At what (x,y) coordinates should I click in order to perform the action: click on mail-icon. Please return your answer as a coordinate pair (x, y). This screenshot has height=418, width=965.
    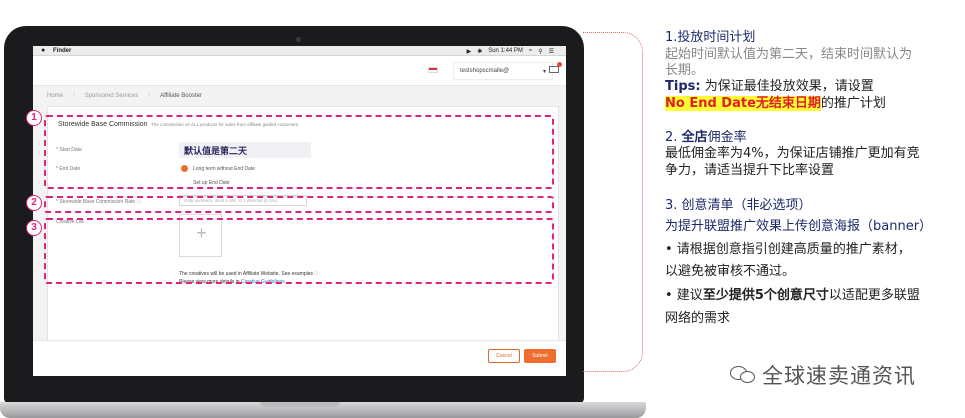
    Looking at the image, I should click on (554, 69).